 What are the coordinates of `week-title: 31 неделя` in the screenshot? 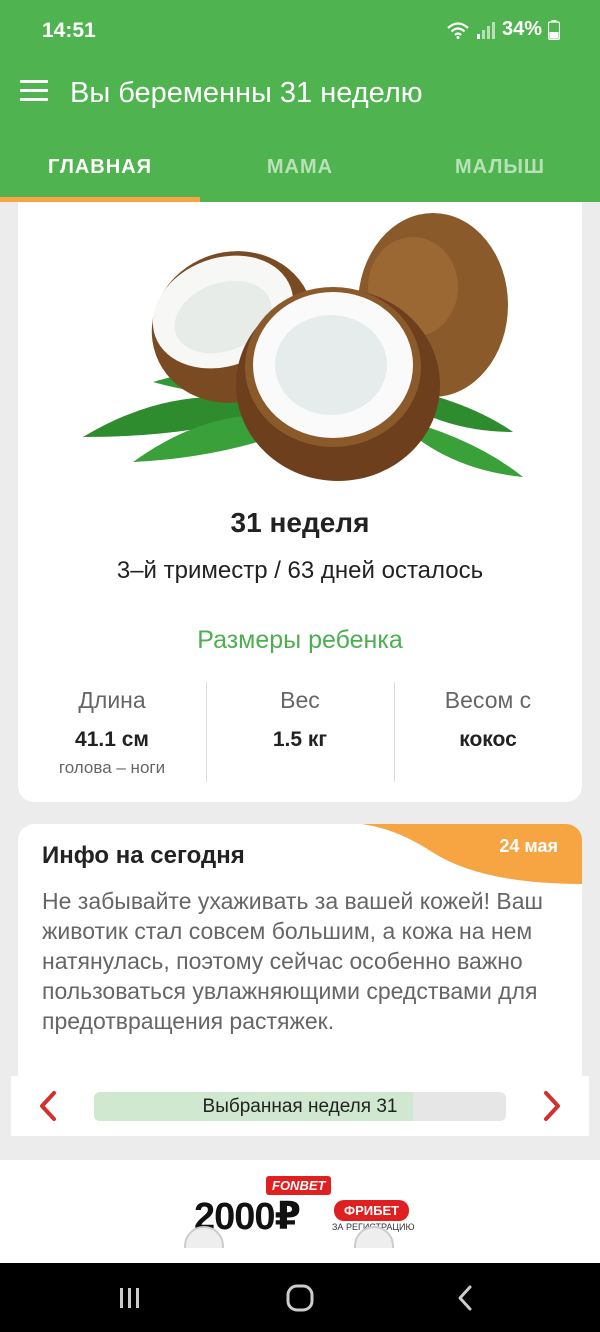 It's located at (300, 522).